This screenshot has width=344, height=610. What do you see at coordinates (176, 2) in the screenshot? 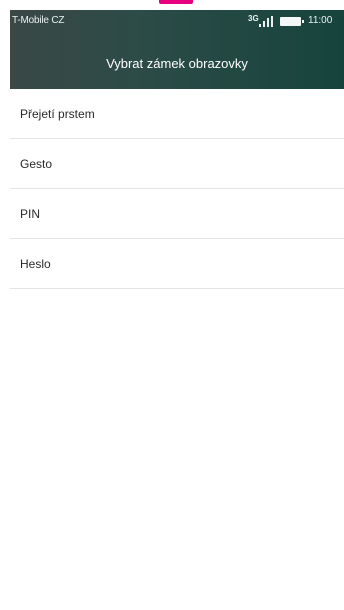
I see `highlight-marker` at bounding box center [176, 2].